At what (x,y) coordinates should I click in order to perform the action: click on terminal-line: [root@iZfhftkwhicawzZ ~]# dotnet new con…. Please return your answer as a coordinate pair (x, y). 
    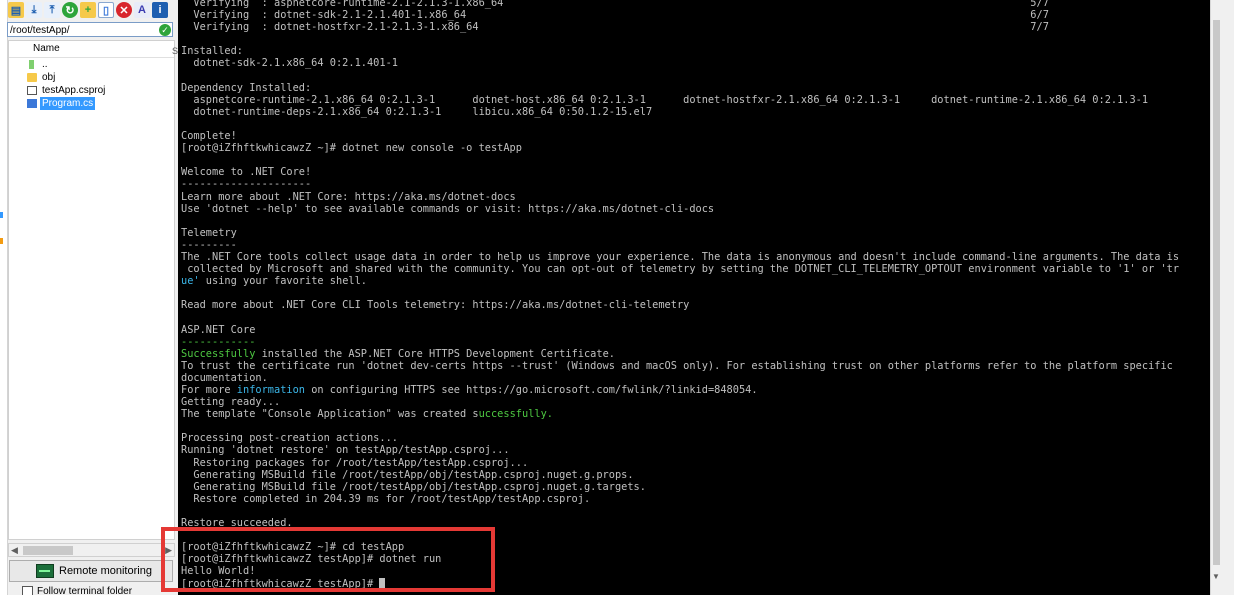
    Looking at the image, I should click on (351, 148).